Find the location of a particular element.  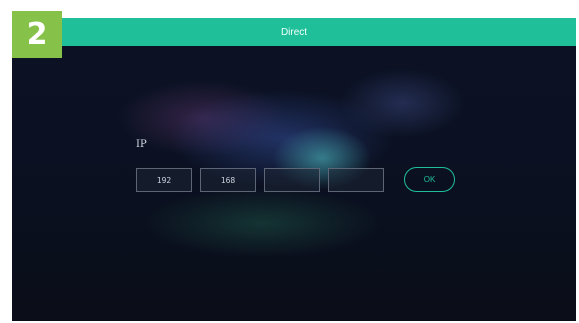

ip-octet-3-input is located at coordinates (292, 180).